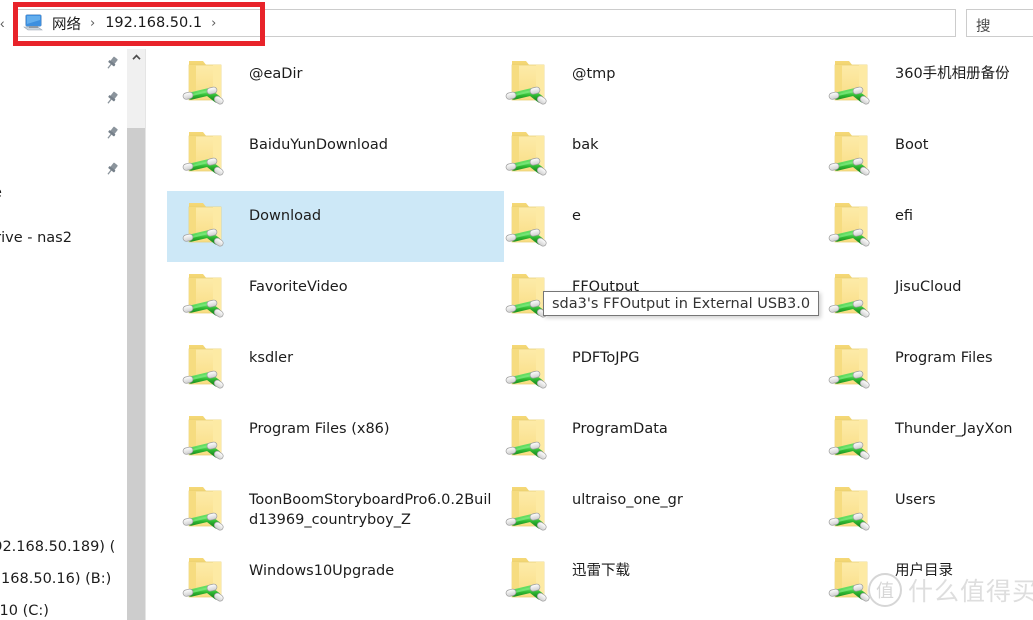 The image size is (1033, 620). I want to click on file-list-item-label: @tmp, so click(594, 74).